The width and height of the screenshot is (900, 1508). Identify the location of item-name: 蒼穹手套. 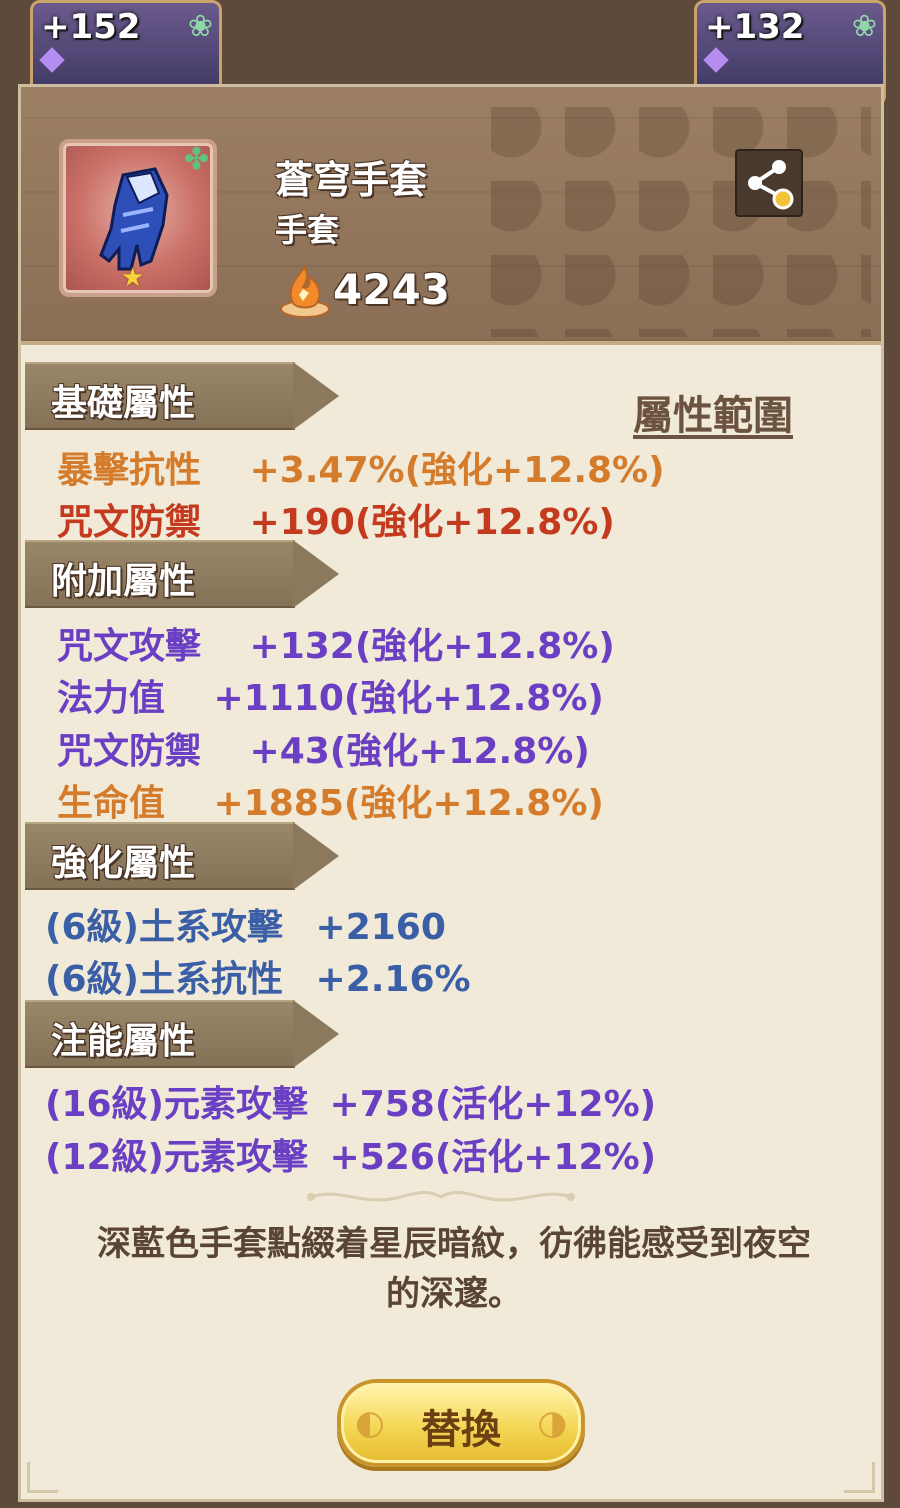
(351, 180).